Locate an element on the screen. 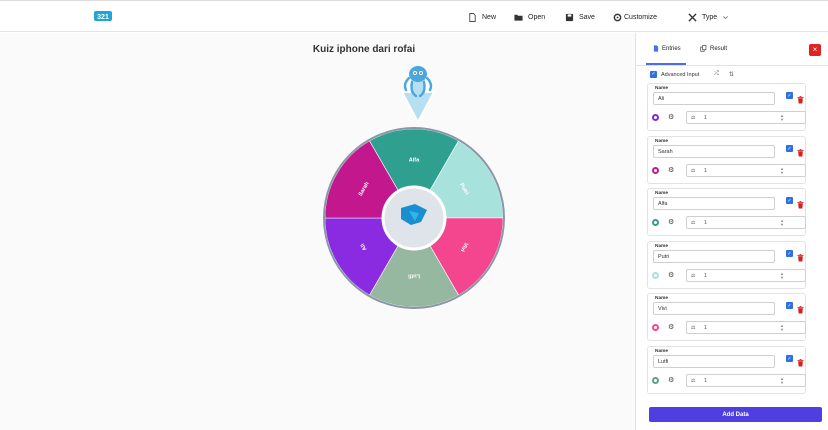 This screenshot has width=828, height=430. advanced-input-checkbox: ✓ is located at coordinates (653, 74).